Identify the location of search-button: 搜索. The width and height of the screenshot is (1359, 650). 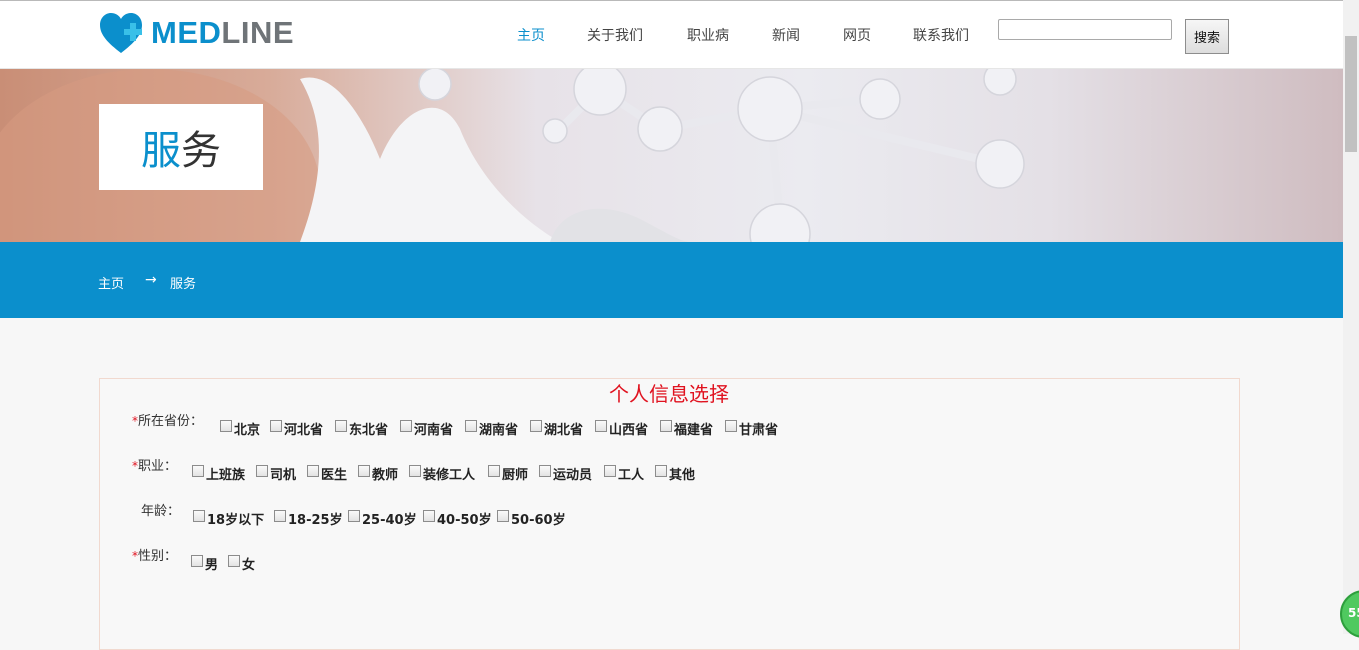
(1207, 36).